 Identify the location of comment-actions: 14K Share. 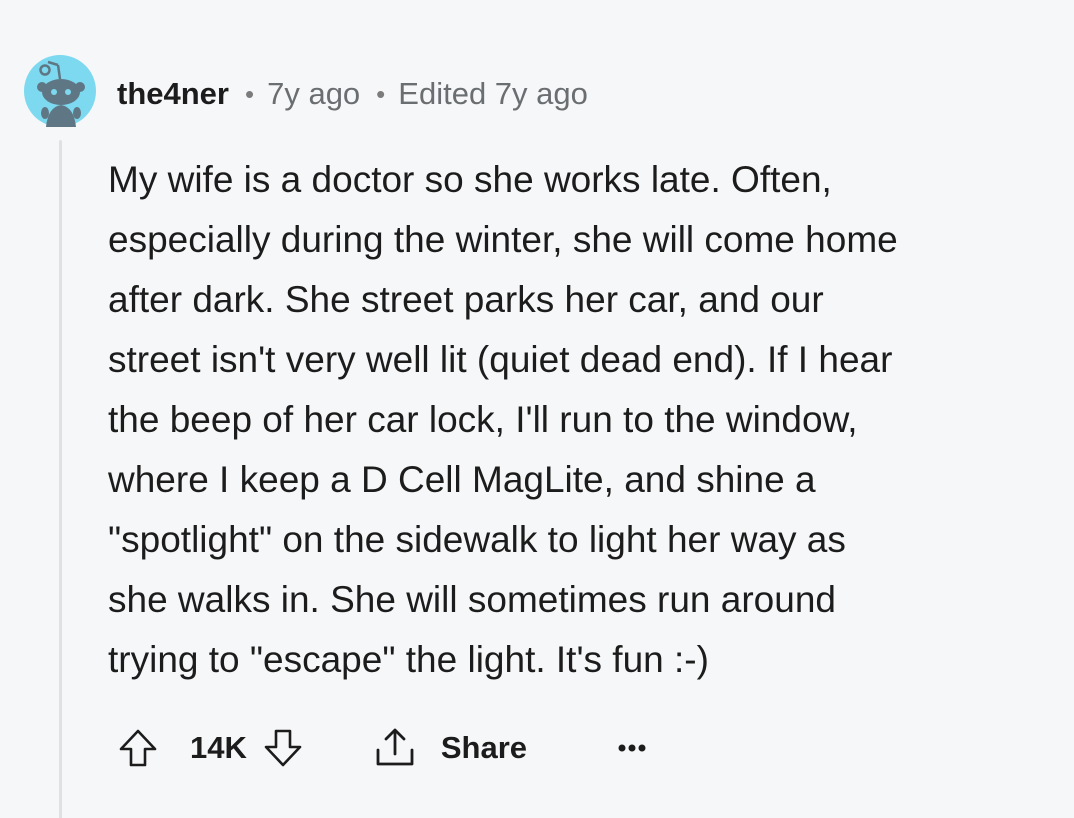
(381, 748).